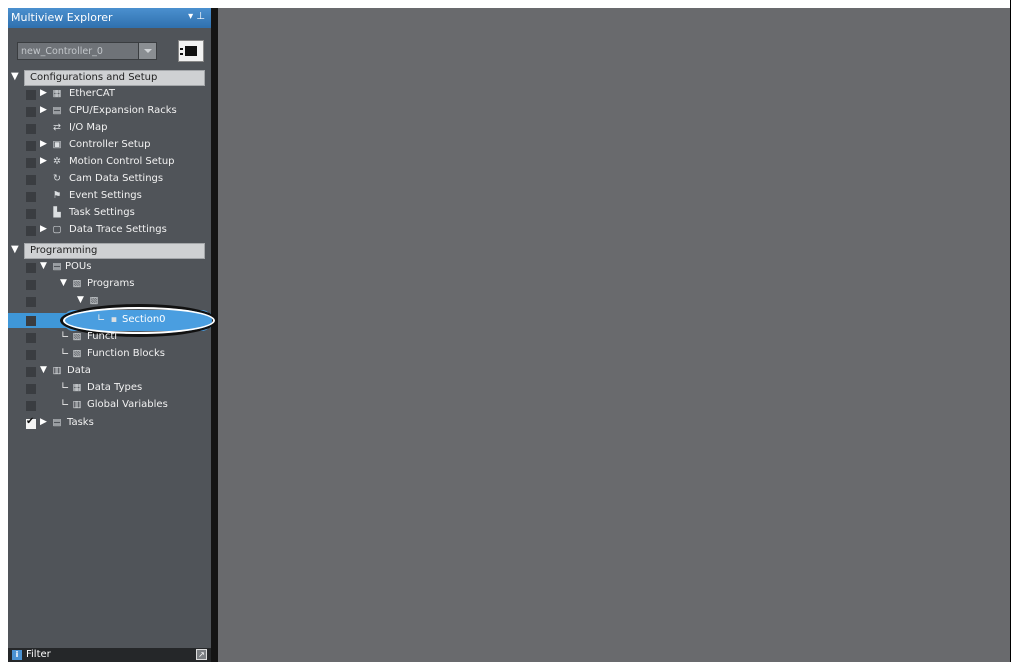  I want to click on tree-item-function-blocks: ∟ ▧ Function Blocks, so click(109, 354).